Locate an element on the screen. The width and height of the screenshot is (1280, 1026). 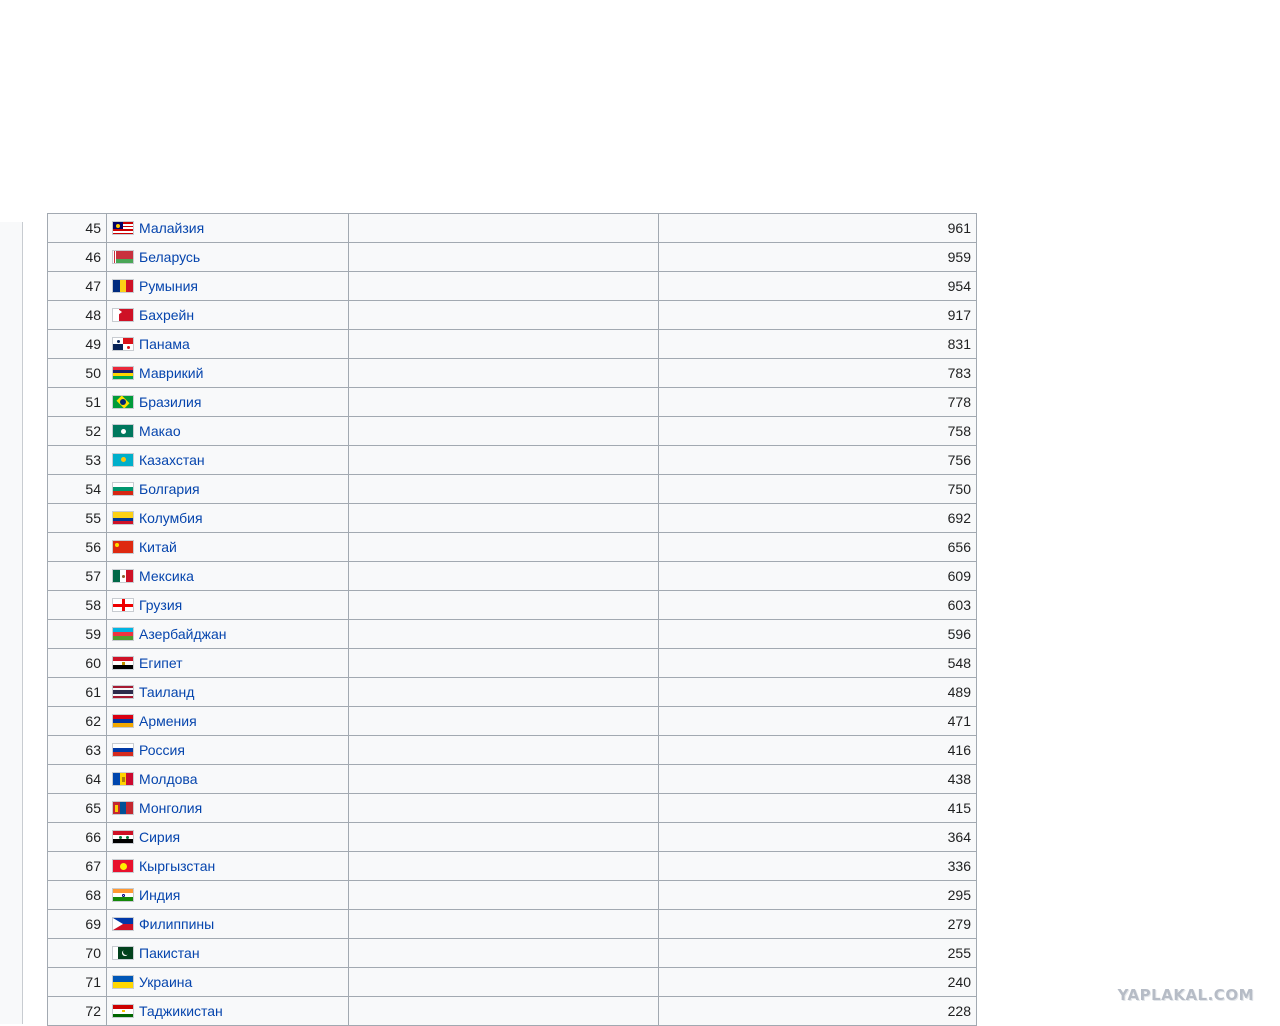
table-row: 45 Малайзия 961 is located at coordinates (512, 228).